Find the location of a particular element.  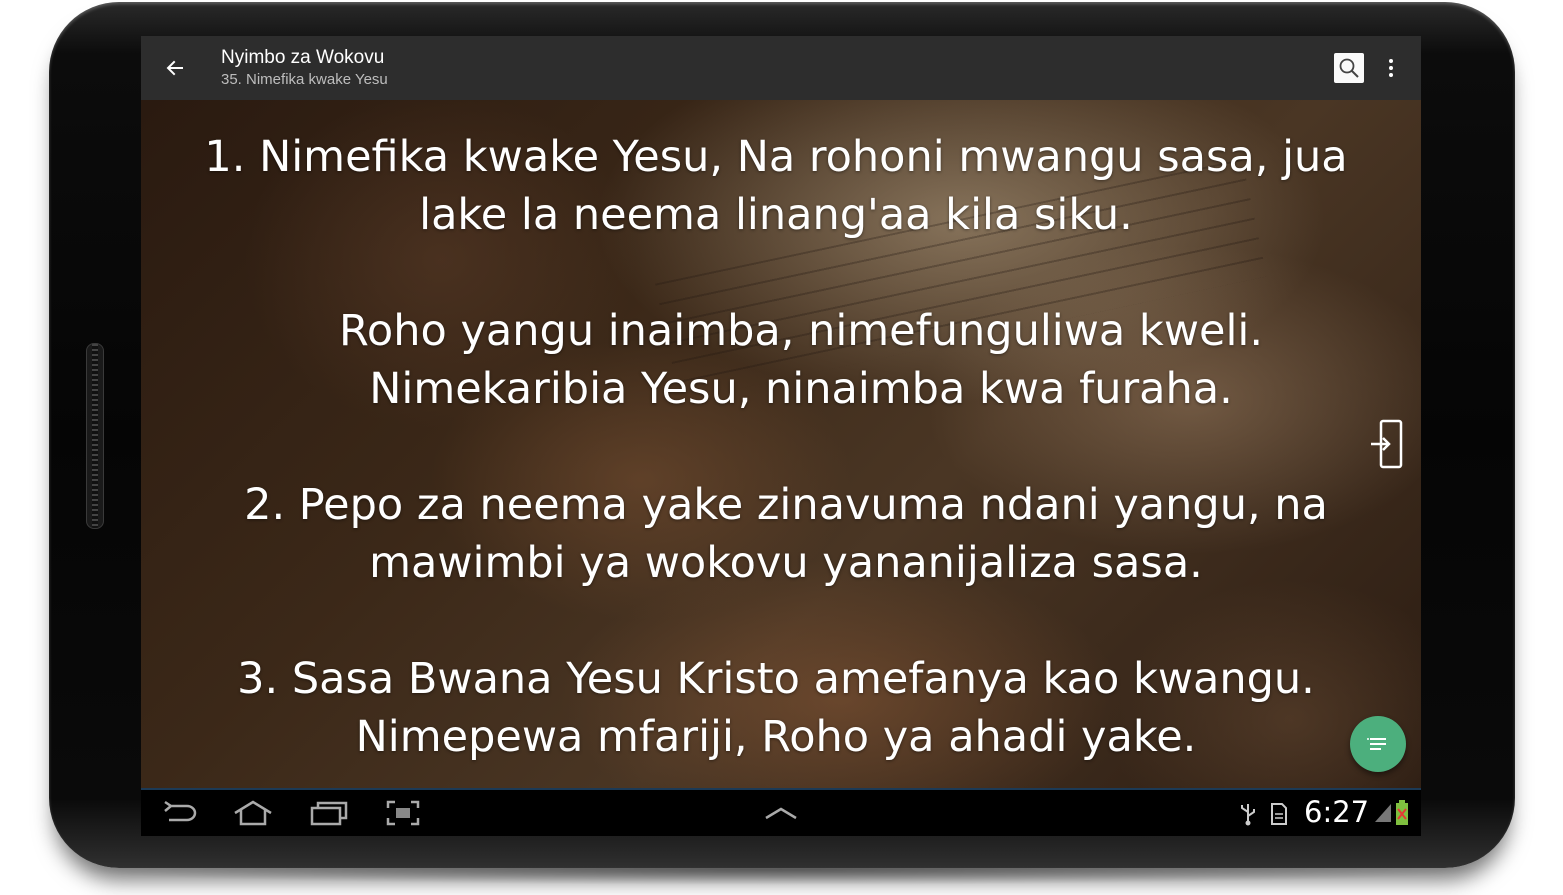

menu-up-icon is located at coordinates (781, 813).